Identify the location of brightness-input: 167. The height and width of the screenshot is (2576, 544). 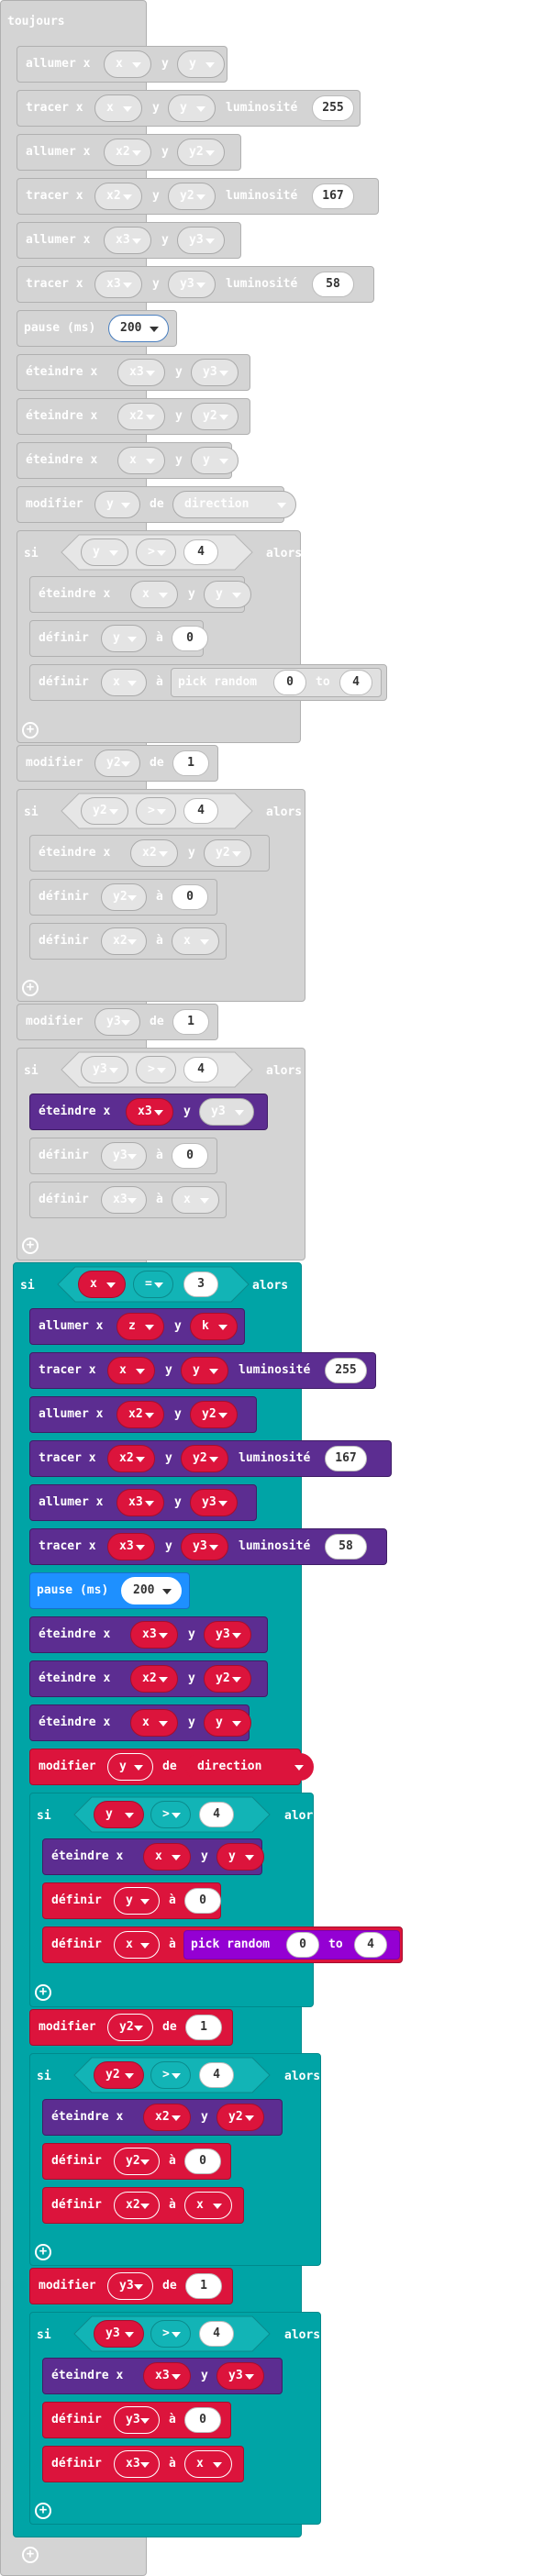
(346, 1458).